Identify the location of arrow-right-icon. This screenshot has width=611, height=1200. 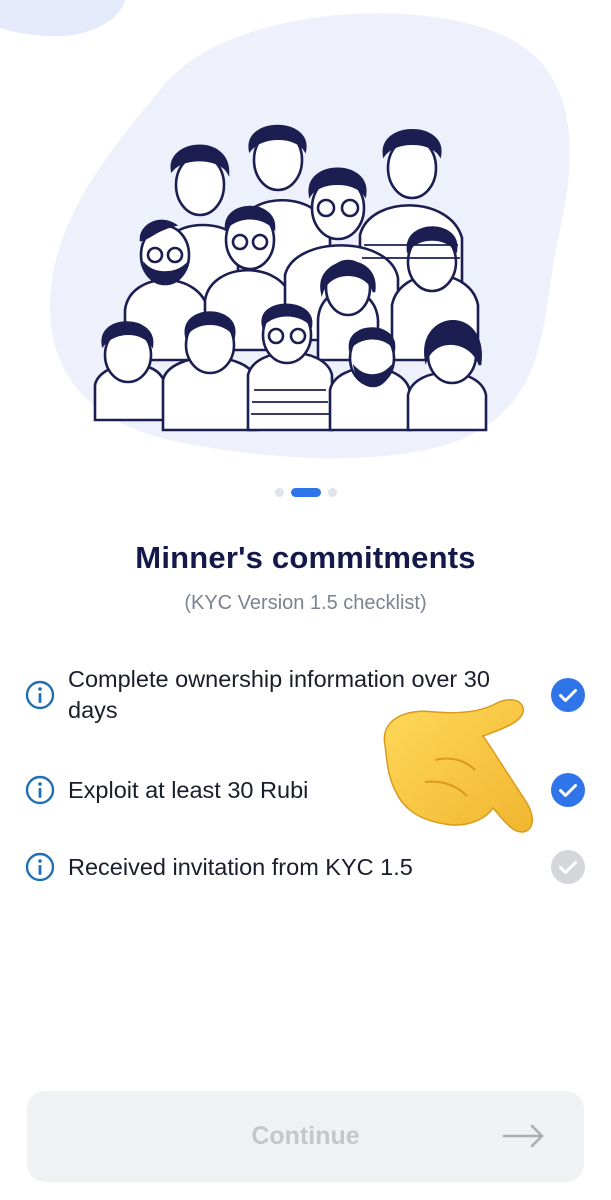
(523, 1136).